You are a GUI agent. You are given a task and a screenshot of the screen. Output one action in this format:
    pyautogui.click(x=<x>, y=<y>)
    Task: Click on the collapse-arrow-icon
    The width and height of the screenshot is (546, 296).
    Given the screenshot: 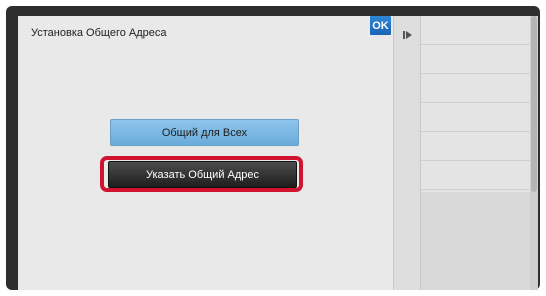 What is the action you would take?
    pyautogui.click(x=408, y=35)
    